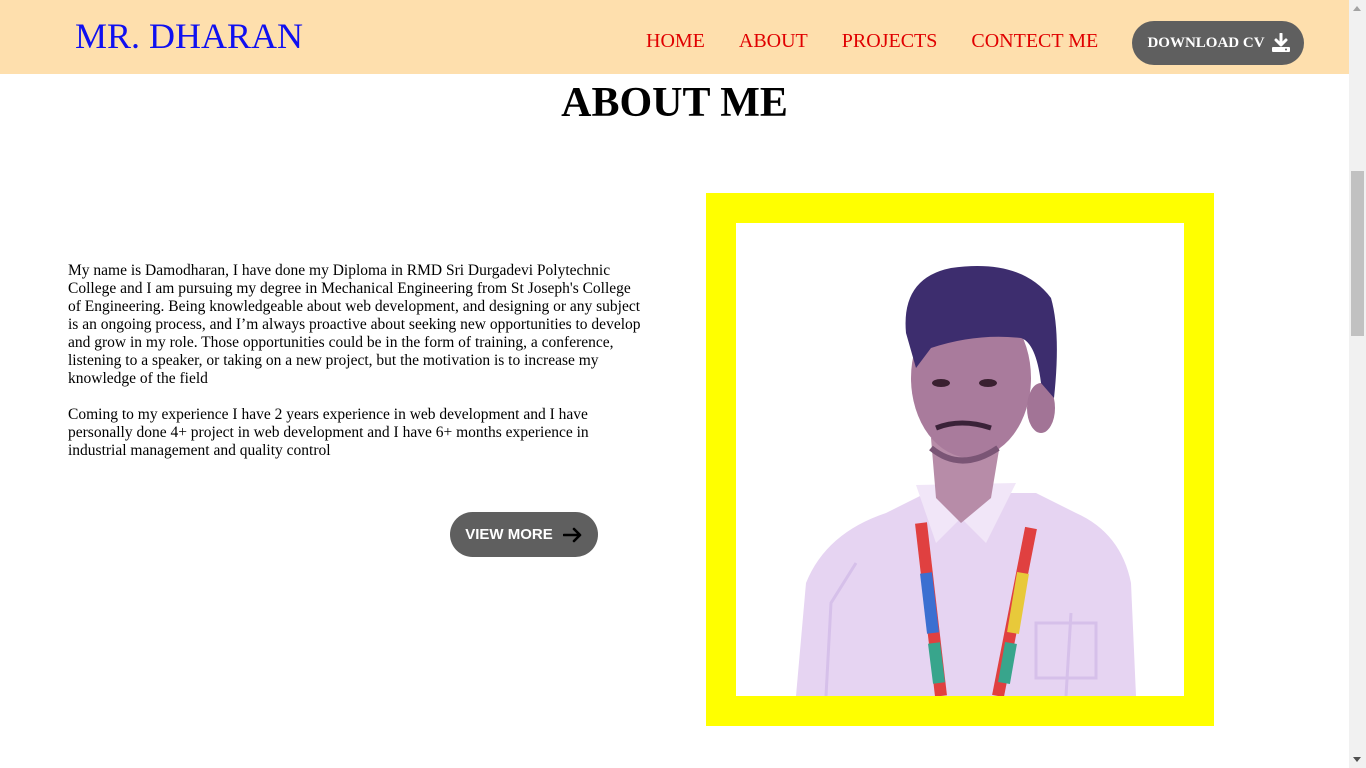 The width and height of the screenshot is (1366, 768). I want to click on nav-projects: PROJECTS, so click(890, 41).